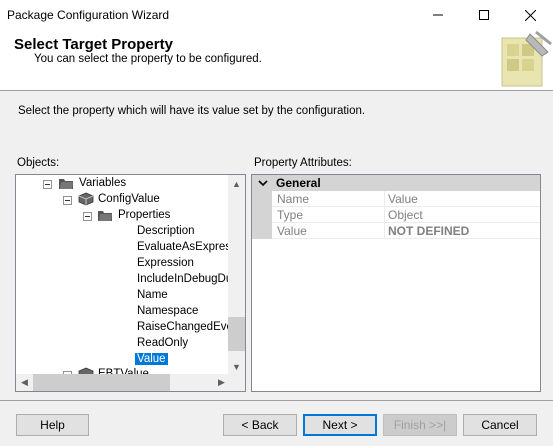 This screenshot has width=553, height=446. I want to click on tree-item-property: Namespace, so click(167, 311).